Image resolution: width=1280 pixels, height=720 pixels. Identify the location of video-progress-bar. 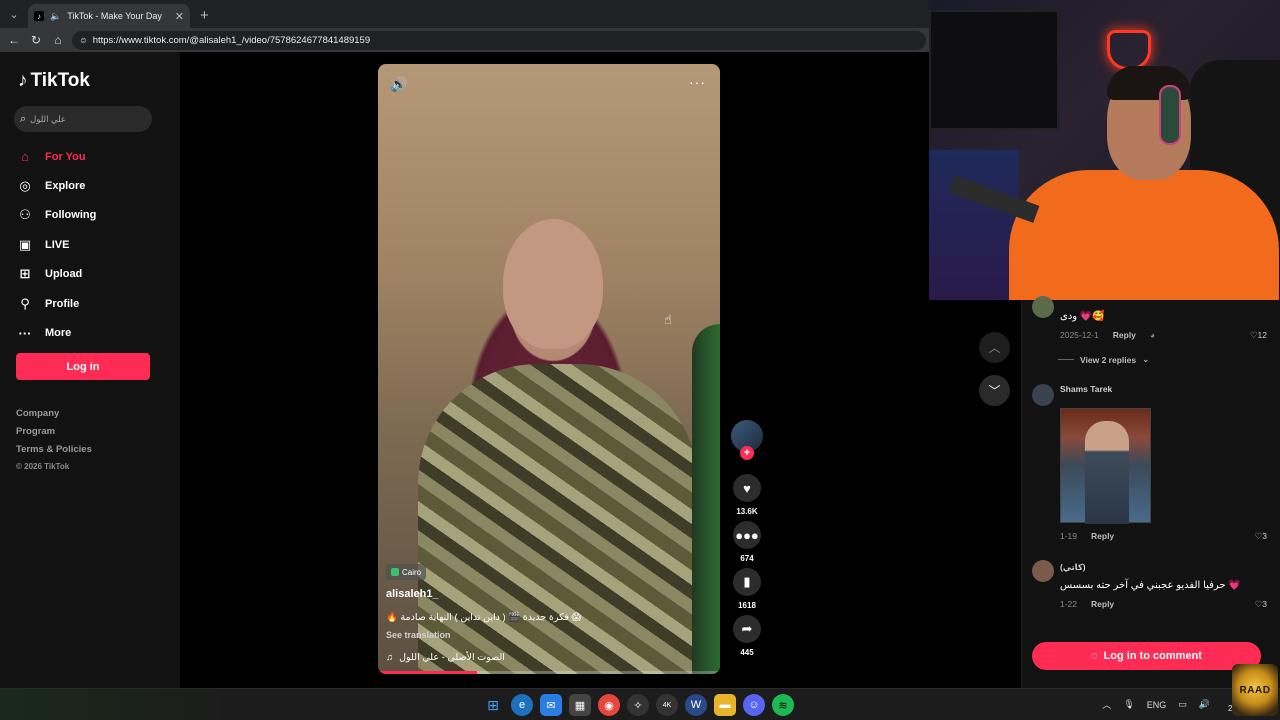
(549, 672).